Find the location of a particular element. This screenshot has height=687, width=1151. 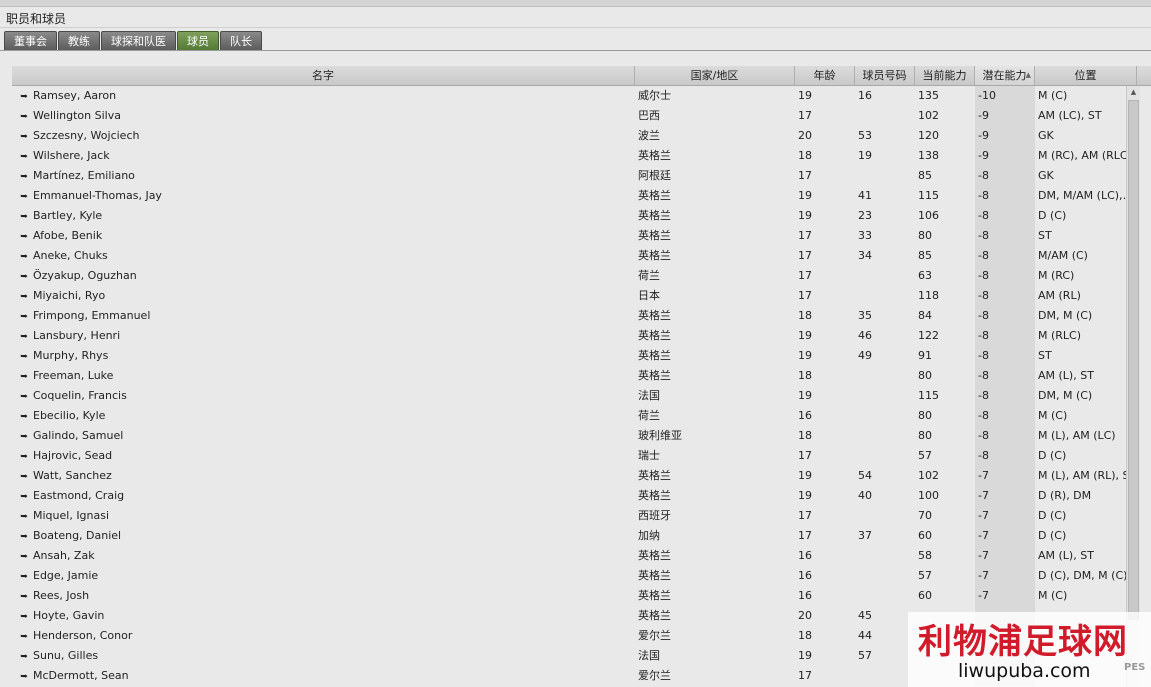

table-row: ➥ Coquelin, Francis 法国 19 115 -8 DM, M (C) is located at coordinates (581, 396).